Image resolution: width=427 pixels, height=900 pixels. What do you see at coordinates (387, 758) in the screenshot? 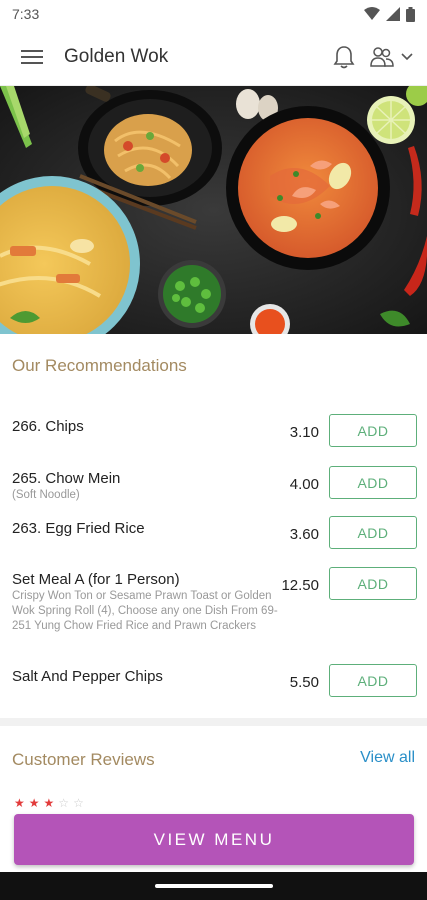
I see `view-all-link: View all` at bounding box center [387, 758].